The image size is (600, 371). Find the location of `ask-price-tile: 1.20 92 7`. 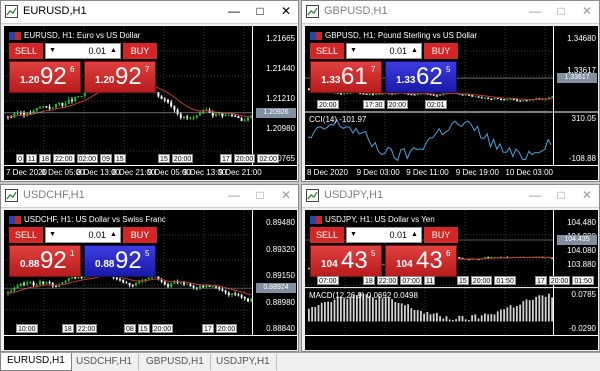

ask-price-tile: 1.20 92 7 is located at coordinates (120, 77).